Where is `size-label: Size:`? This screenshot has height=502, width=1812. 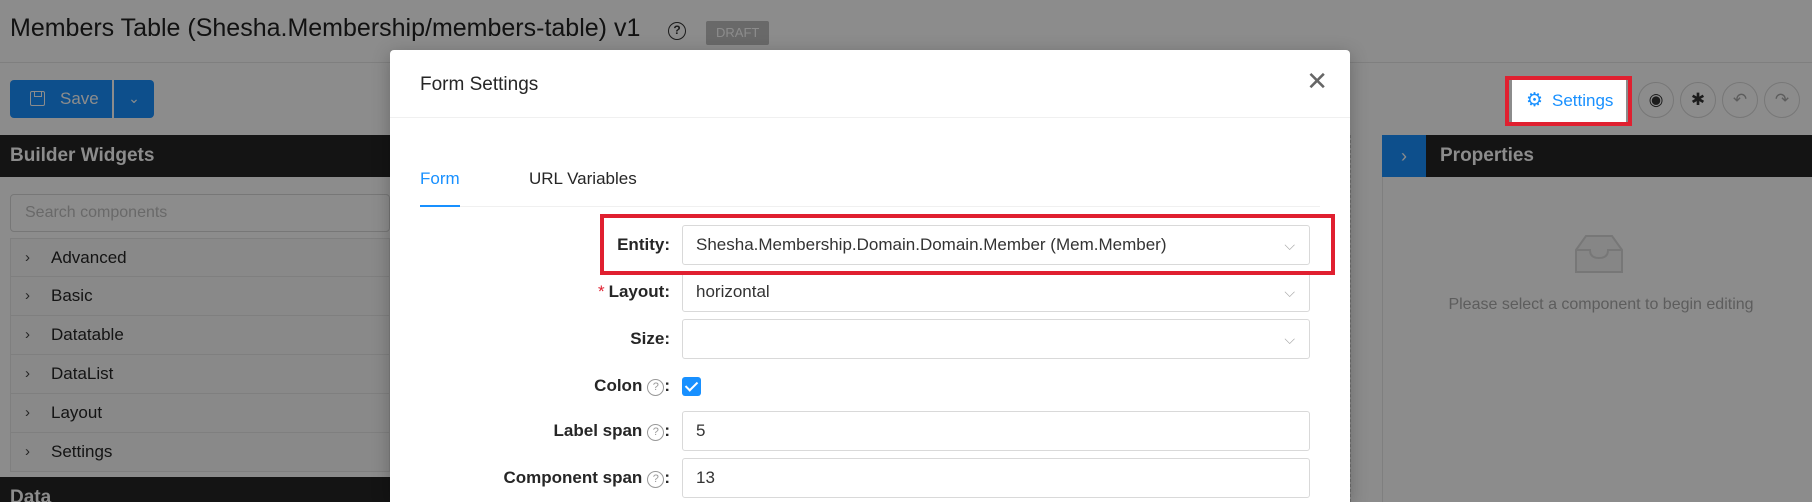 size-label: Size: is located at coordinates (650, 338).